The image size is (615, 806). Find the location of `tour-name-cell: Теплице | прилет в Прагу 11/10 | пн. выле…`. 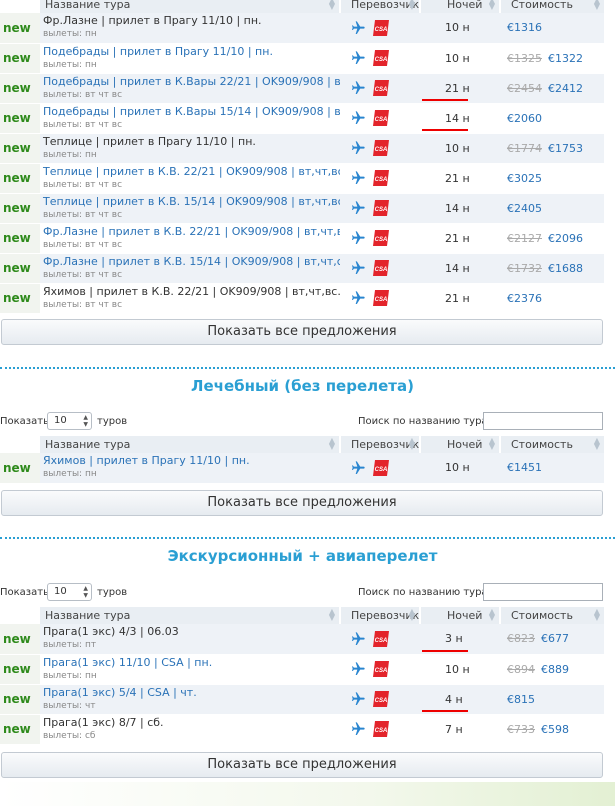

tour-name-cell: Теплице | прилет в Прагу 11/10 | пн. выле… is located at coordinates (190, 148).